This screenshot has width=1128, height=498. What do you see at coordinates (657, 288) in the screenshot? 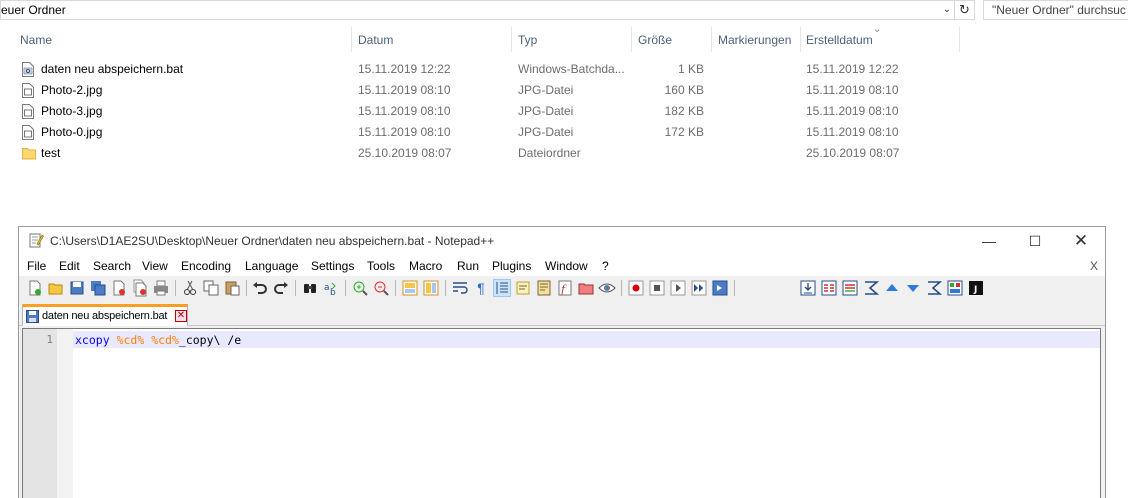
I see `stop-macro-icon` at bounding box center [657, 288].